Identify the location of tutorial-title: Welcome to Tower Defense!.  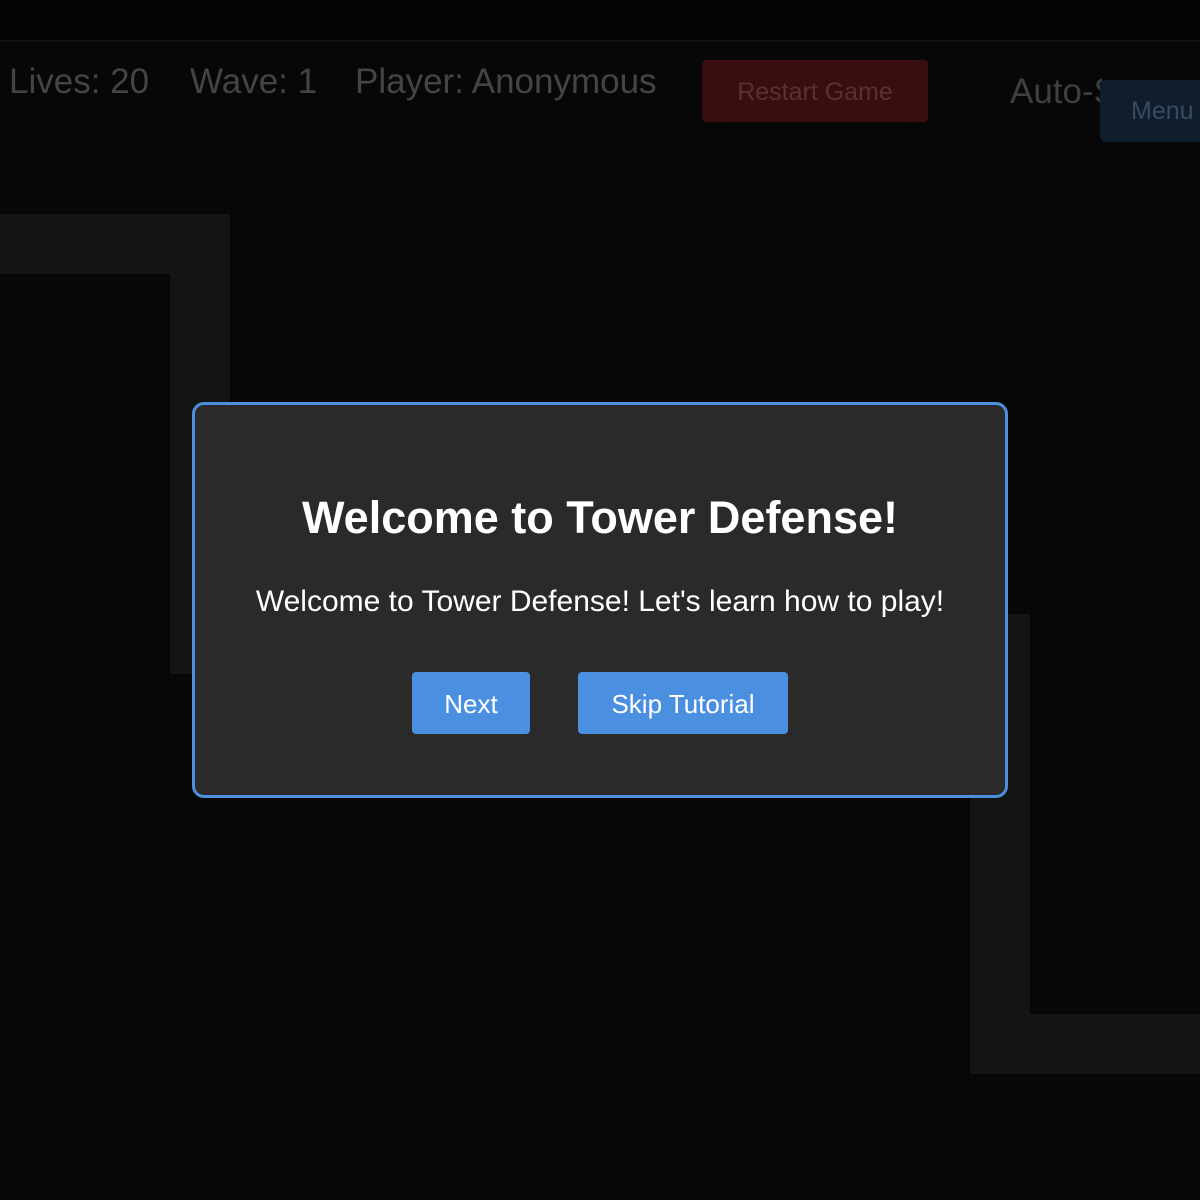
(600, 517).